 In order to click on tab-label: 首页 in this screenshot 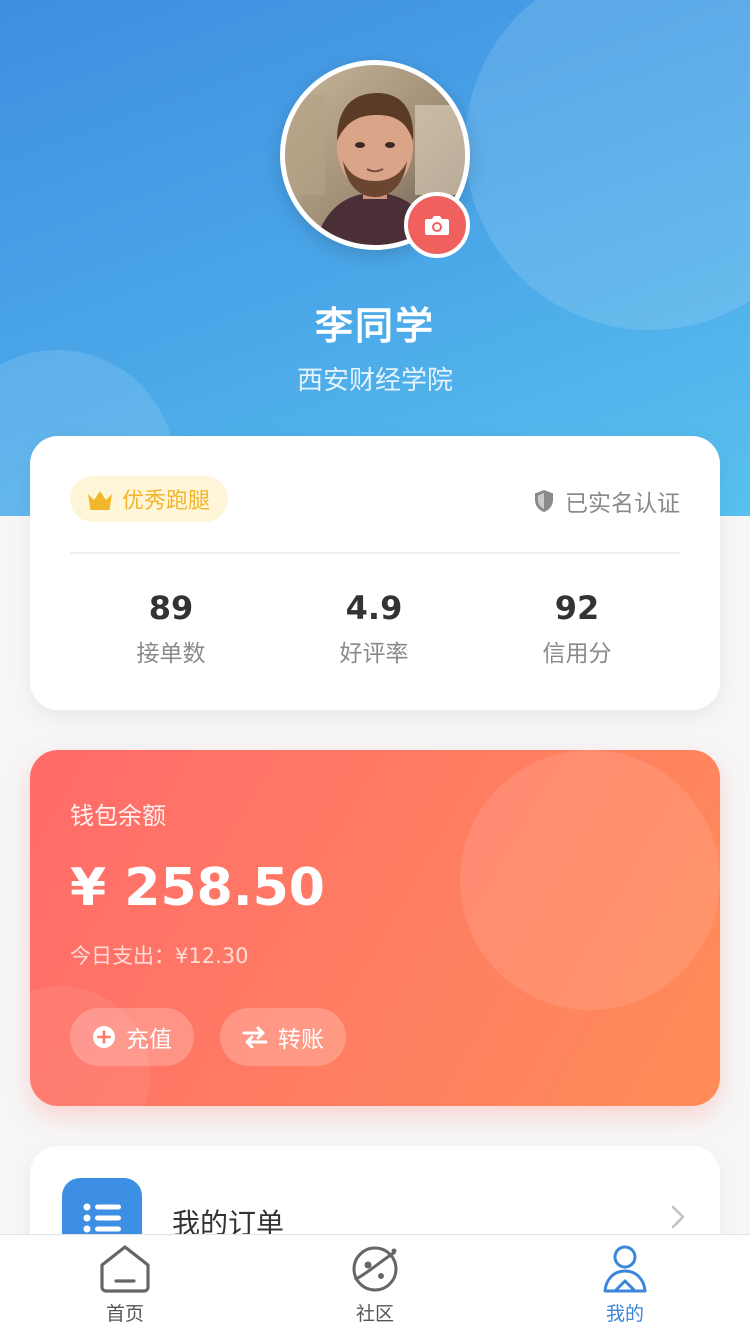, I will do `click(124, 1314)`.